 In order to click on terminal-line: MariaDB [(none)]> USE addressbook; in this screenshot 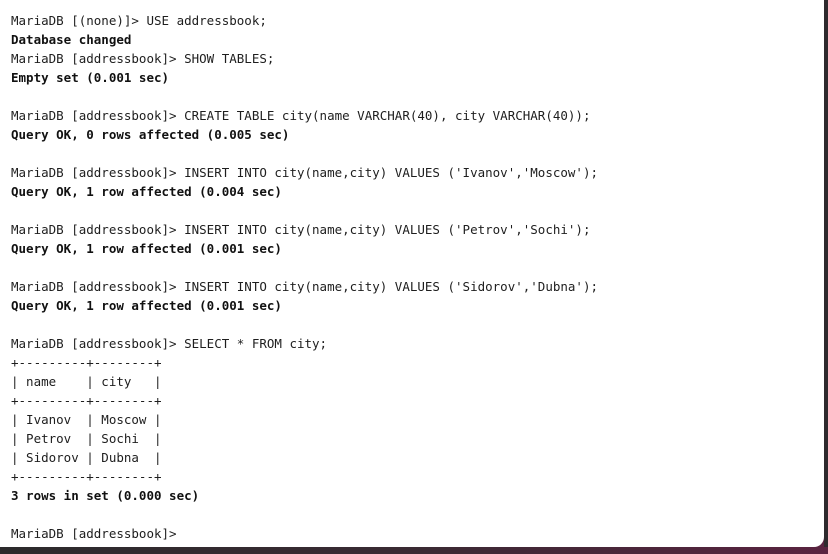, I will do `click(139, 20)`.